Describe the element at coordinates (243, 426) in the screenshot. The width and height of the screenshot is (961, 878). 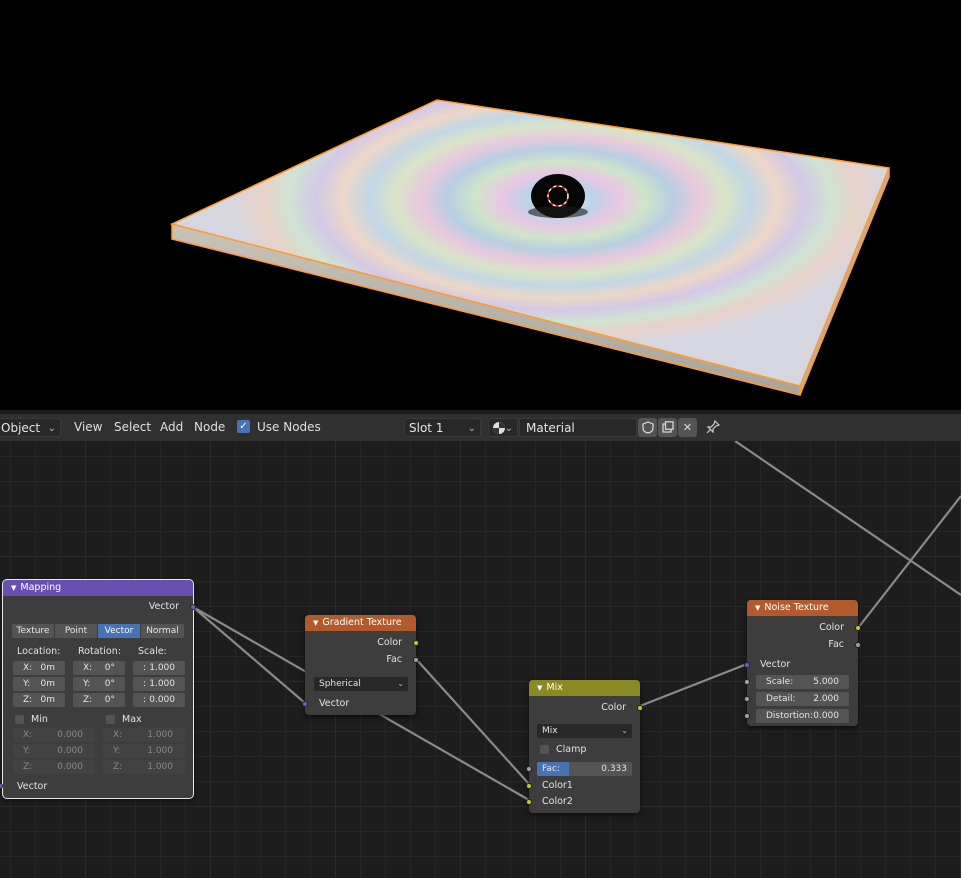
I see `use-nodes-checkbox: ✓` at that location.